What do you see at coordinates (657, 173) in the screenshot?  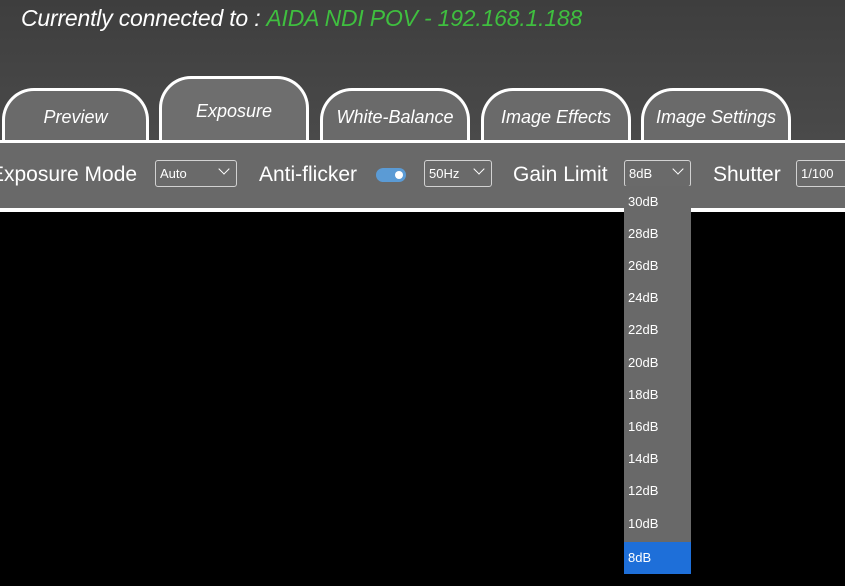 I see `gain-limit-select: 8dB` at bounding box center [657, 173].